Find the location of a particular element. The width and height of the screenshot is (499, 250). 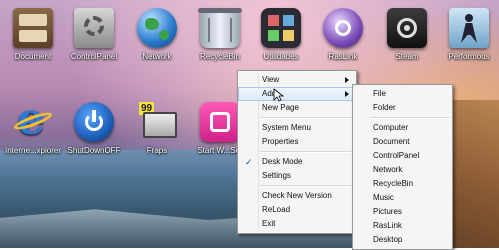

menu-item-label: Properties is located at coordinates (280, 141).